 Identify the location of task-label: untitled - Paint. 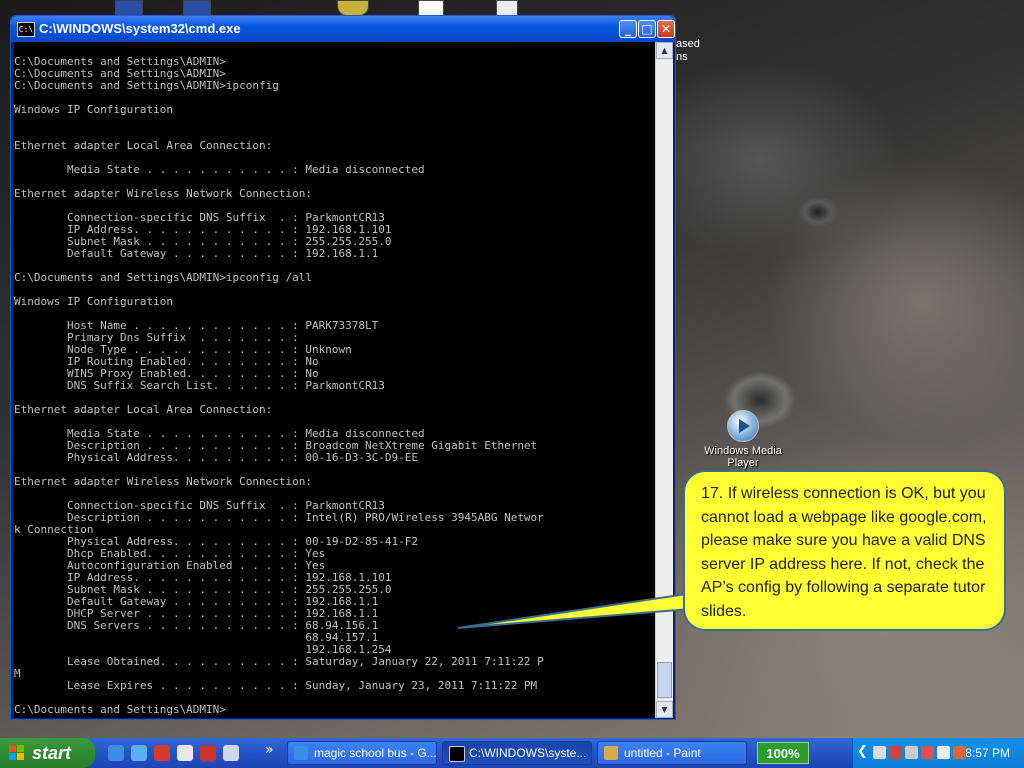
(662, 753).